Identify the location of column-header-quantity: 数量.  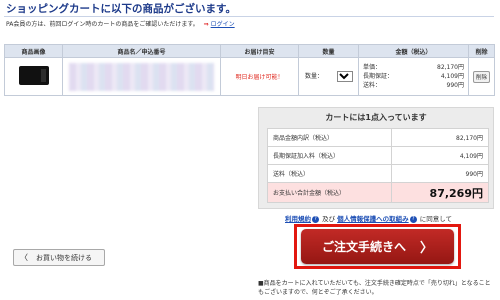
(328, 51).